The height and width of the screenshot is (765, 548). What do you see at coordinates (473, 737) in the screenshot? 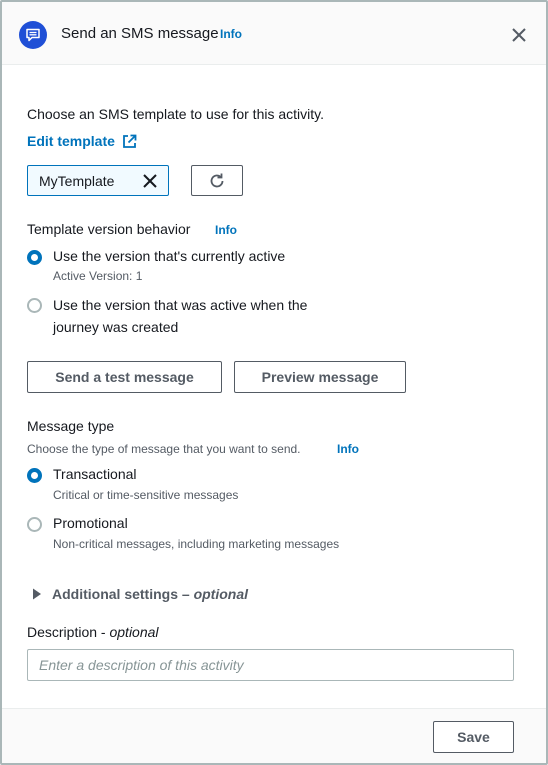
I see `save-button: Save` at bounding box center [473, 737].